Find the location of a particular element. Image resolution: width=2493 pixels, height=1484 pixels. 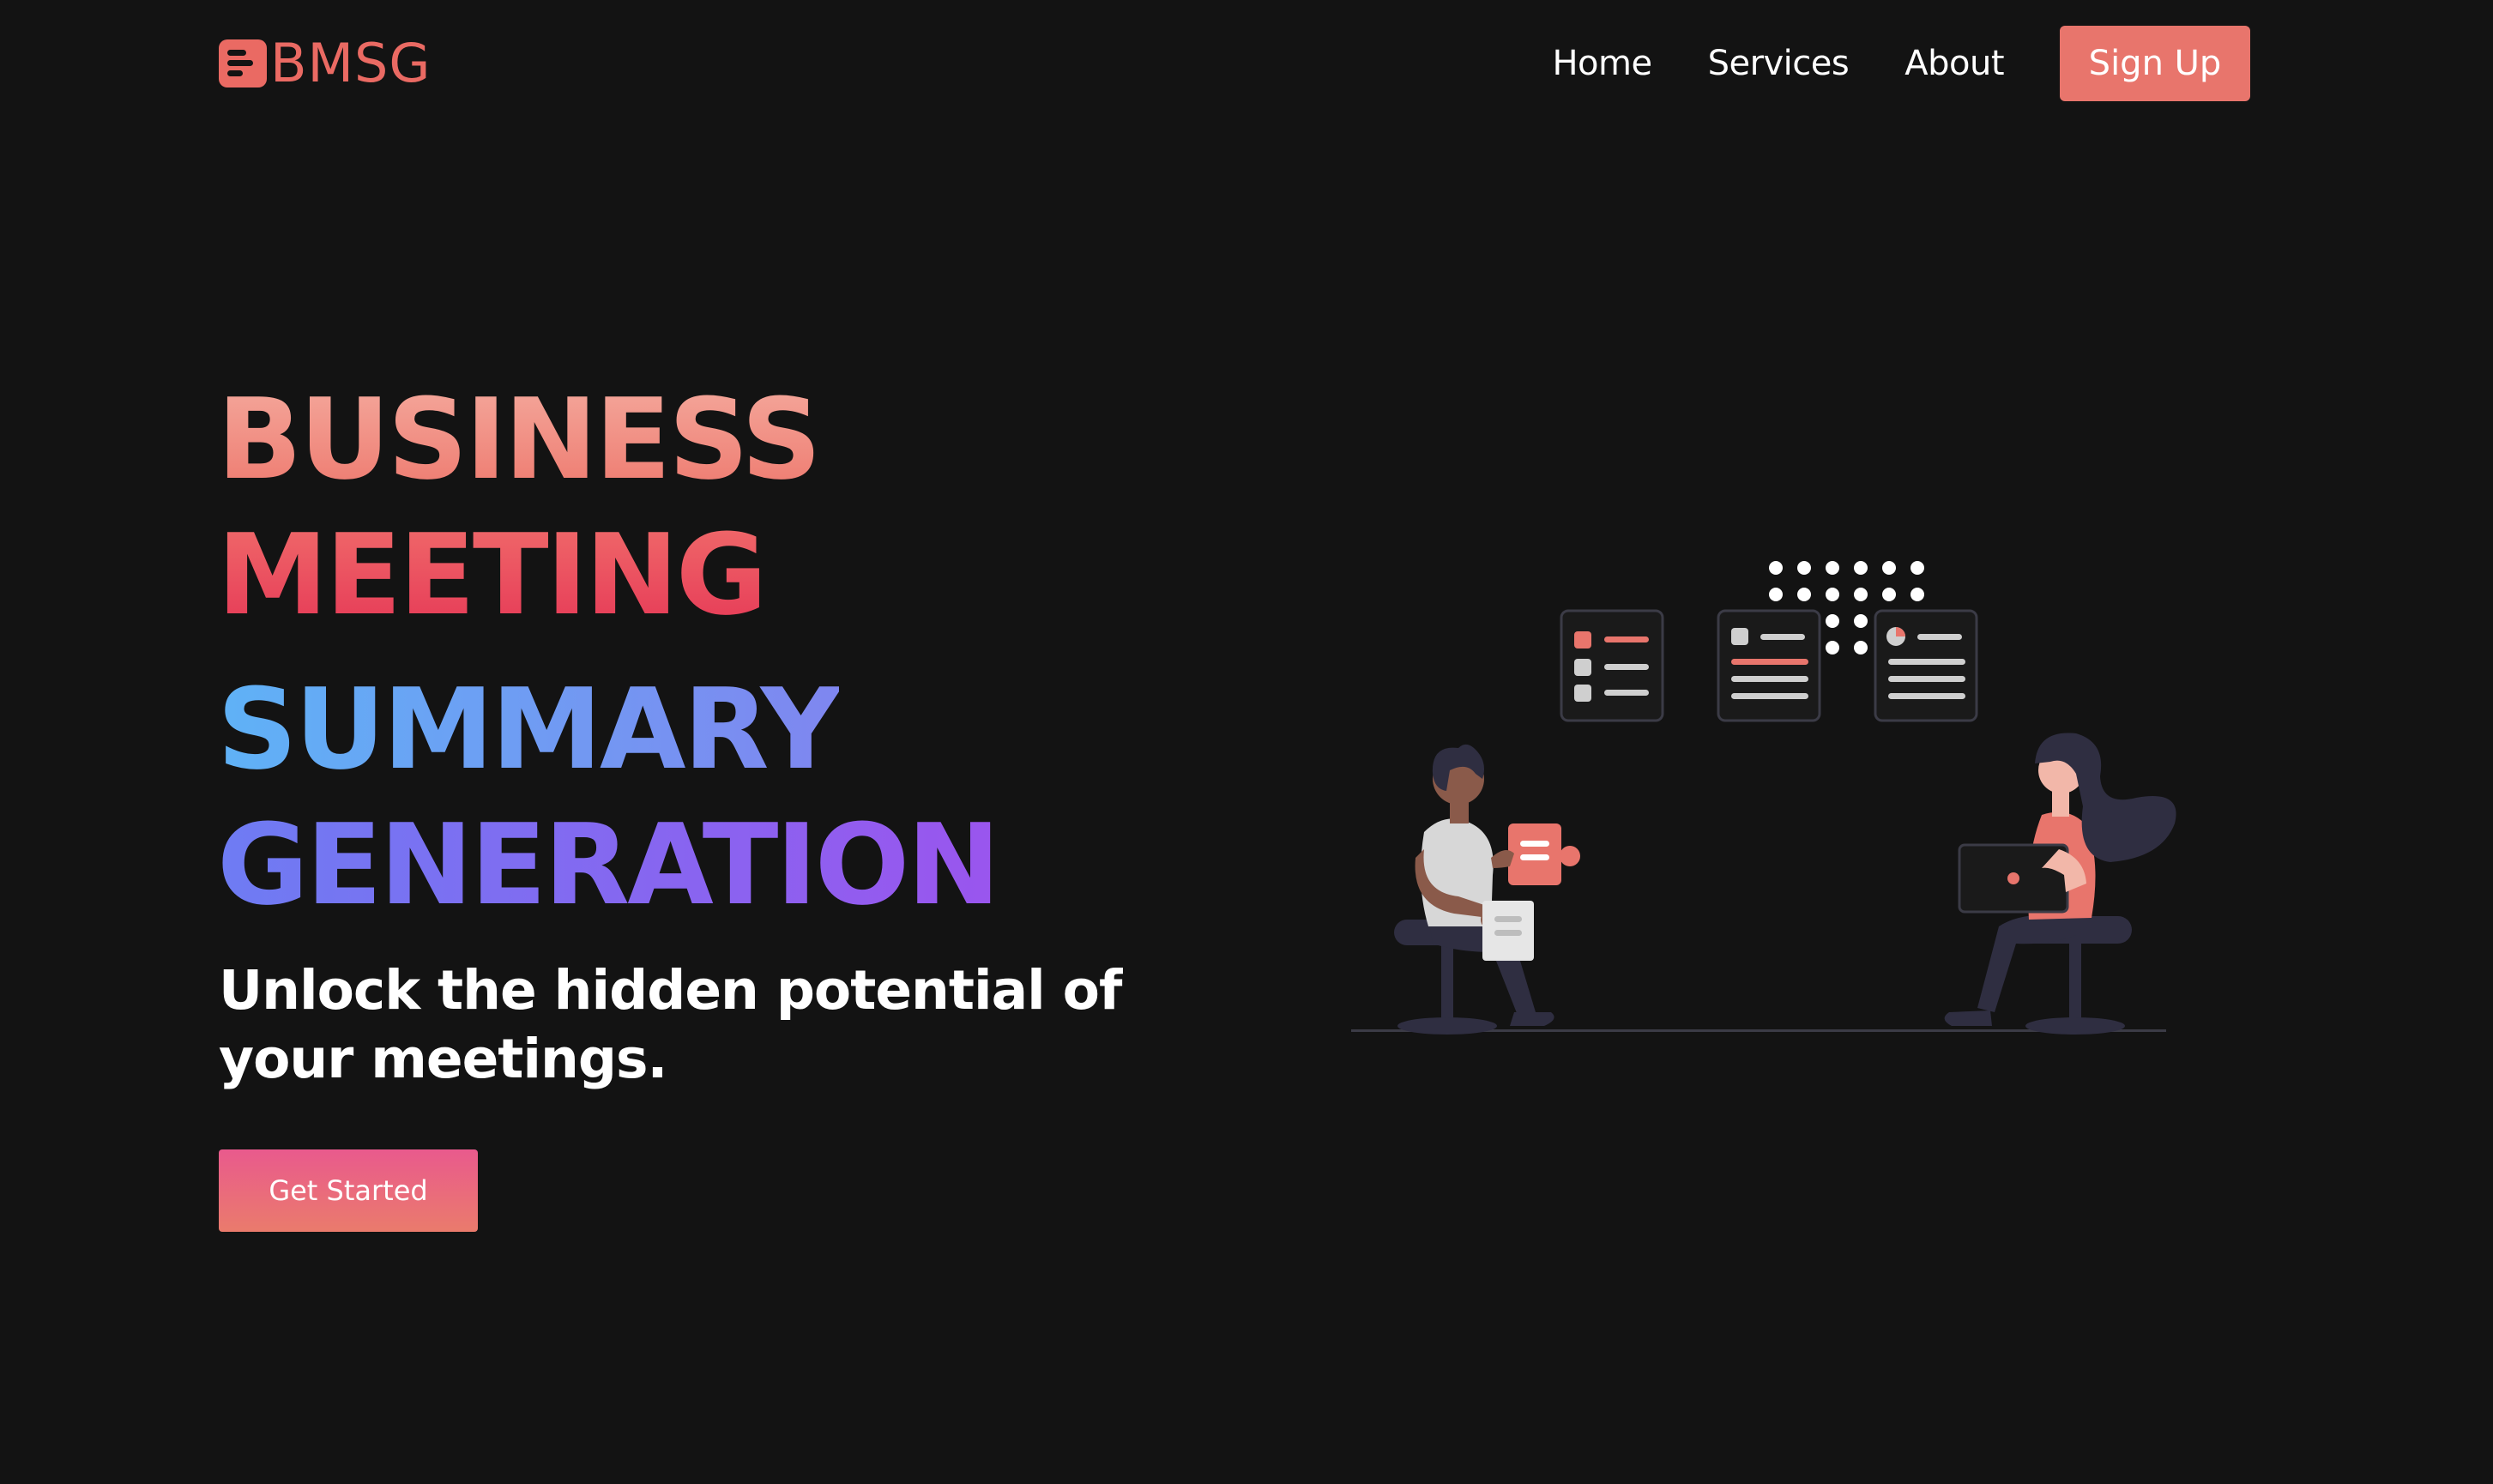

nav-link-home: Home is located at coordinates (1602, 64).